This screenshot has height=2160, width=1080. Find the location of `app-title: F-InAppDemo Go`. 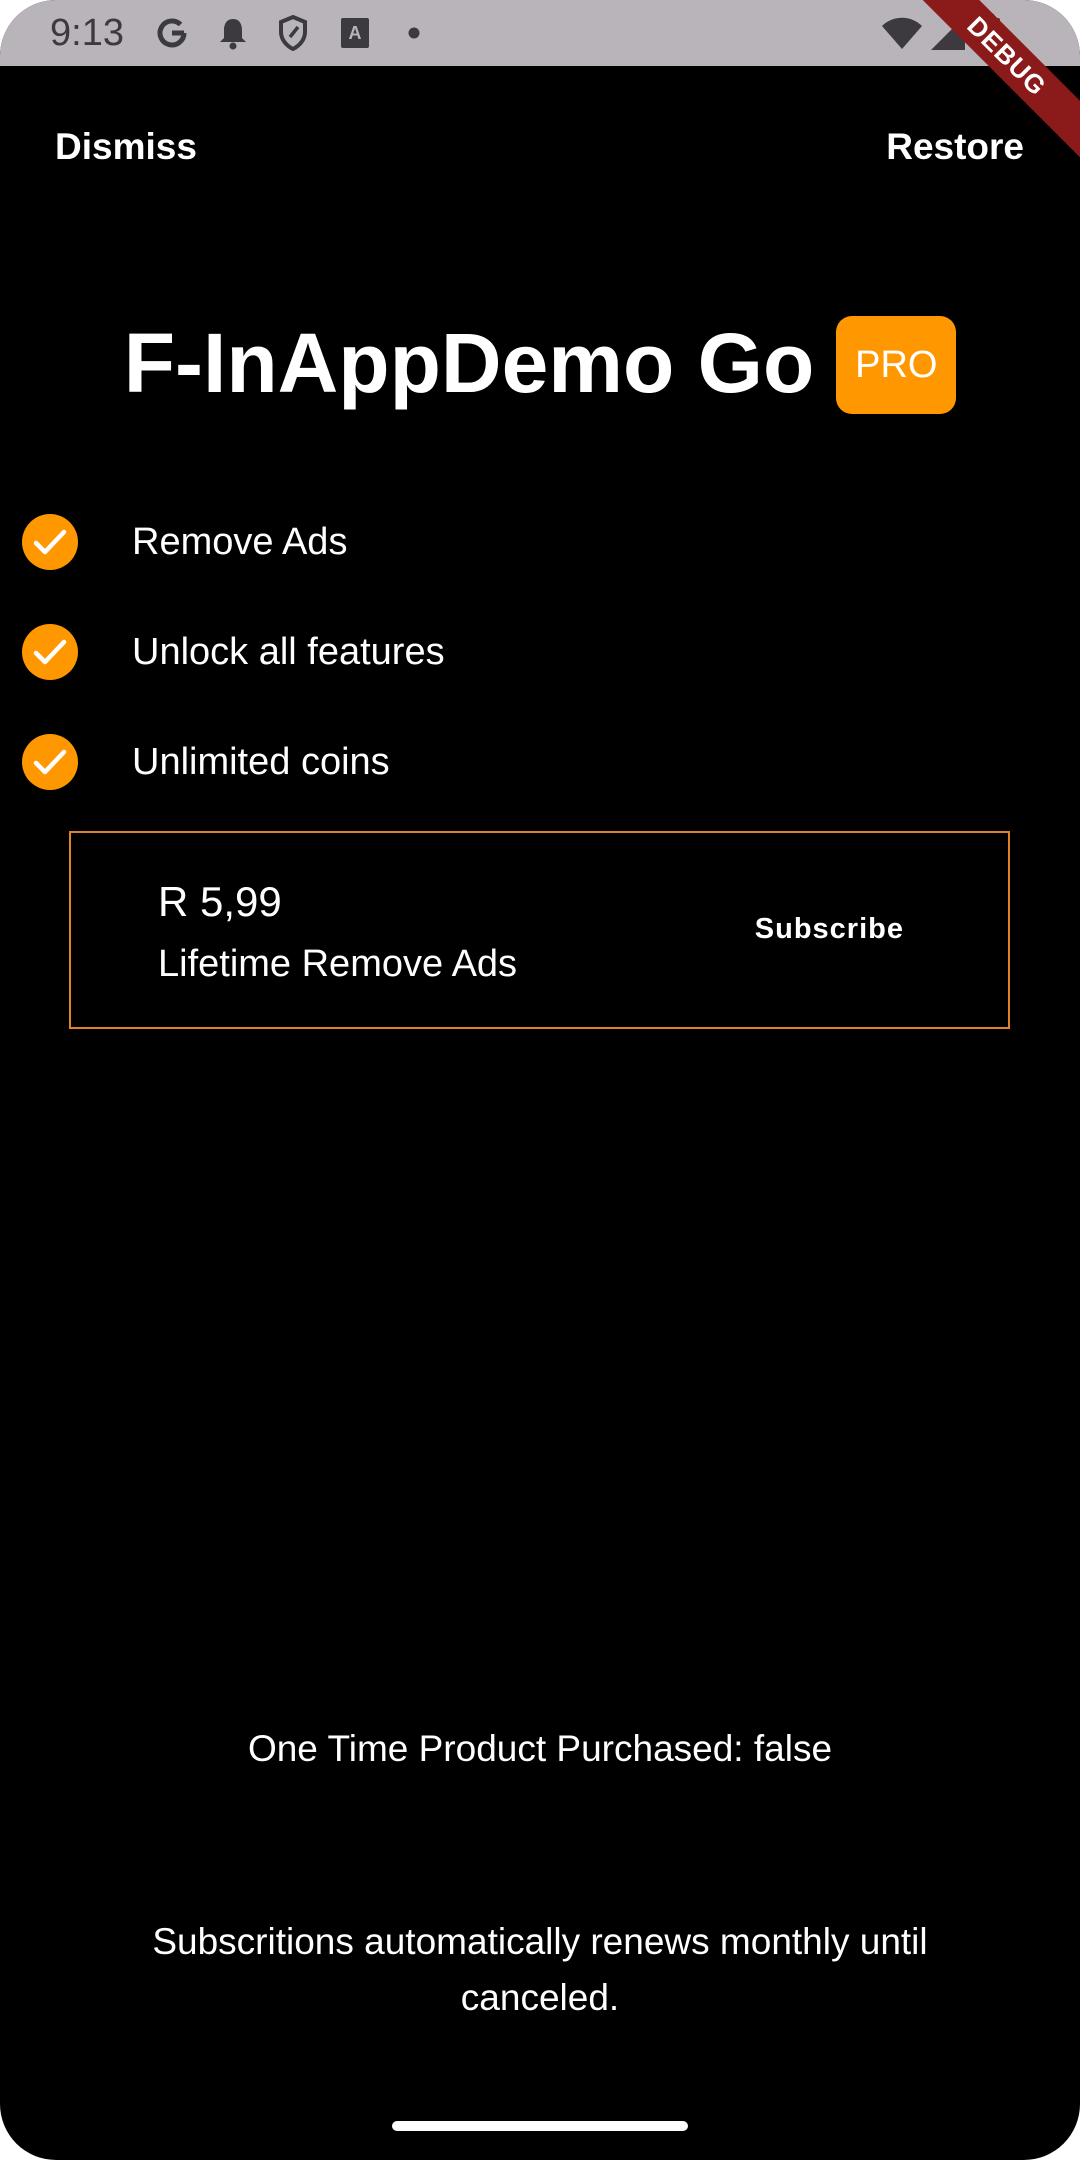

app-title: F-InAppDemo Go is located at coordinates (469, 363).